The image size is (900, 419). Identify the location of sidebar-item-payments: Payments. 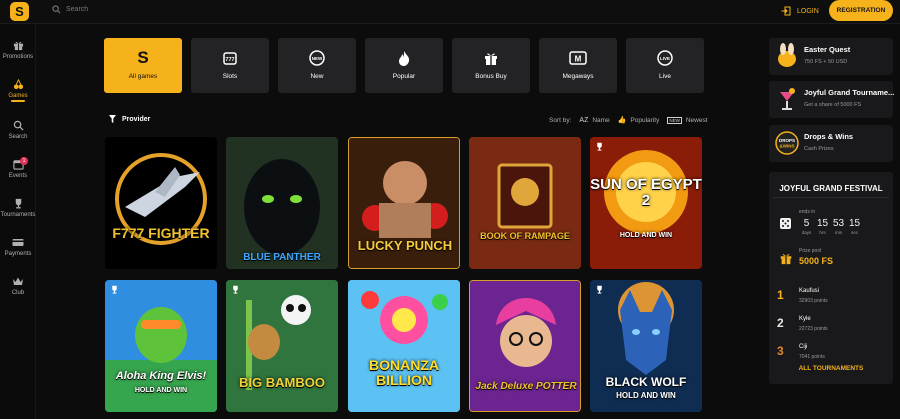
(18, 247).